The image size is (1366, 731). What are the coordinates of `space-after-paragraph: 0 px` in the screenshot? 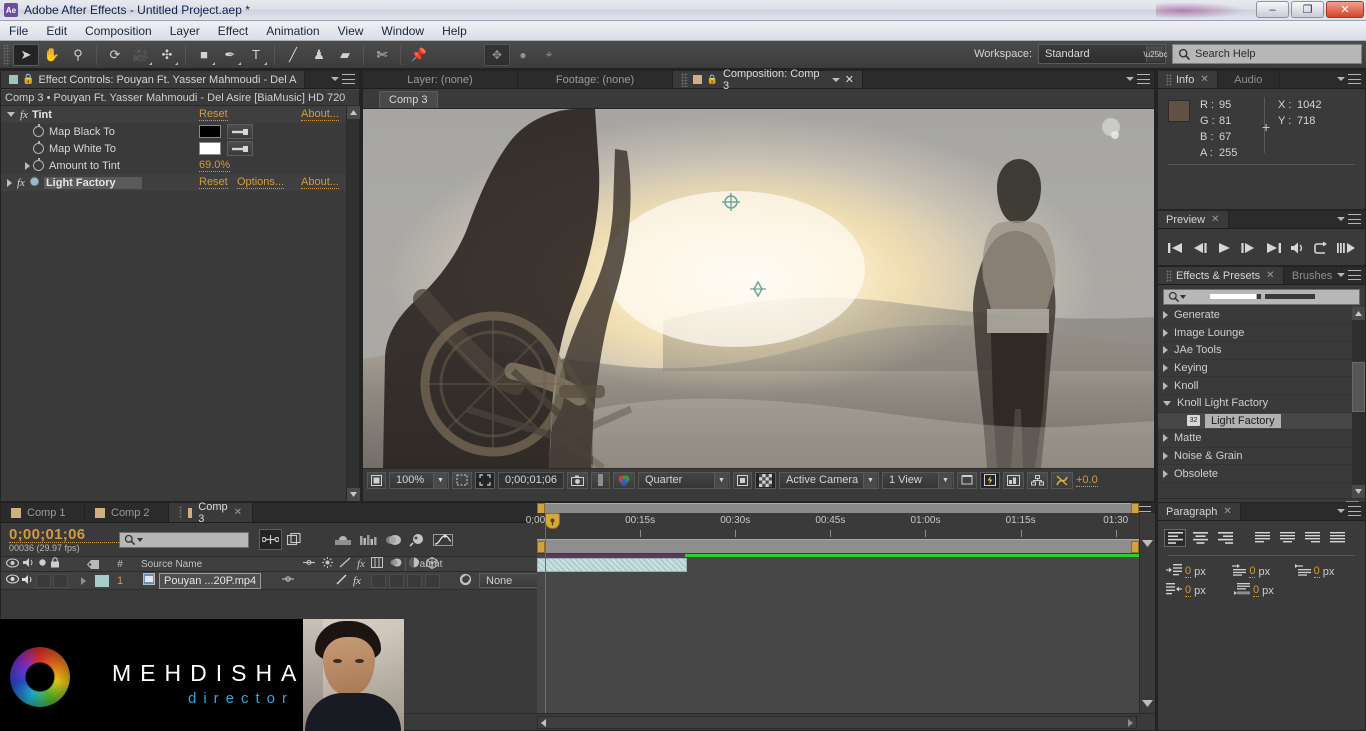 It's located at (1267, 590).